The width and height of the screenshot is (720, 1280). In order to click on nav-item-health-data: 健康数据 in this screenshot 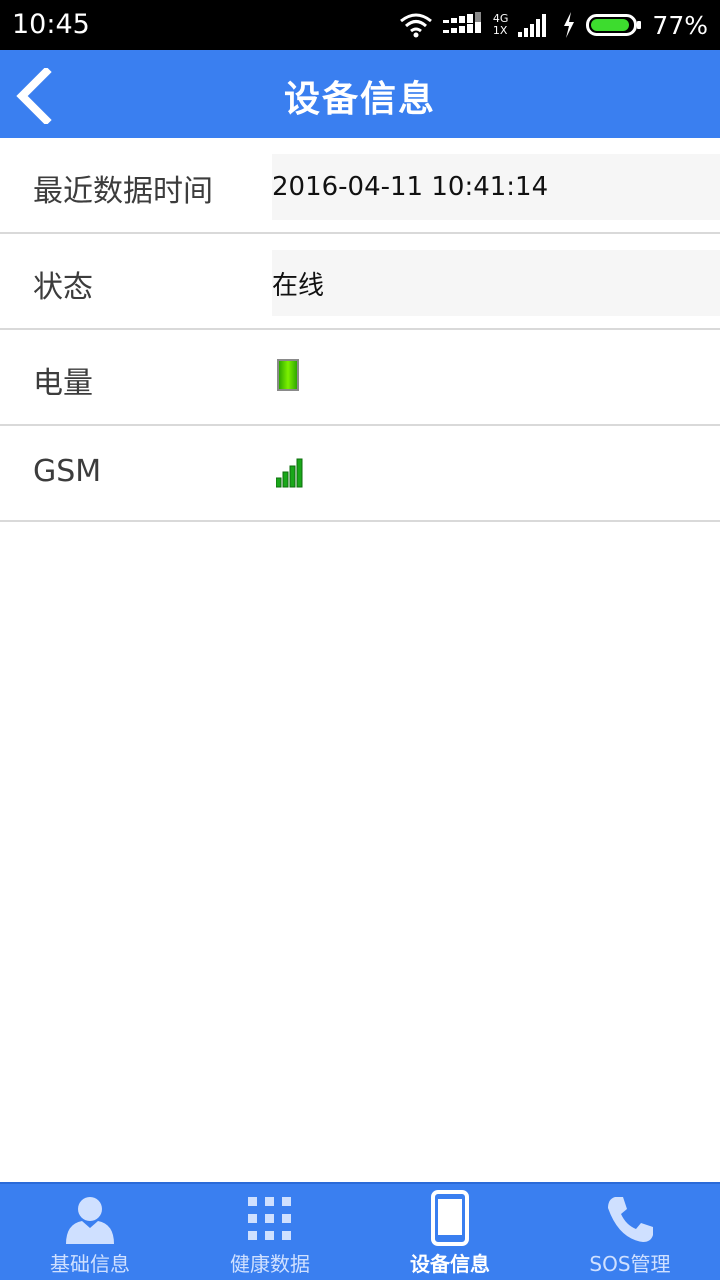, I will do `click(270, 1232)`.